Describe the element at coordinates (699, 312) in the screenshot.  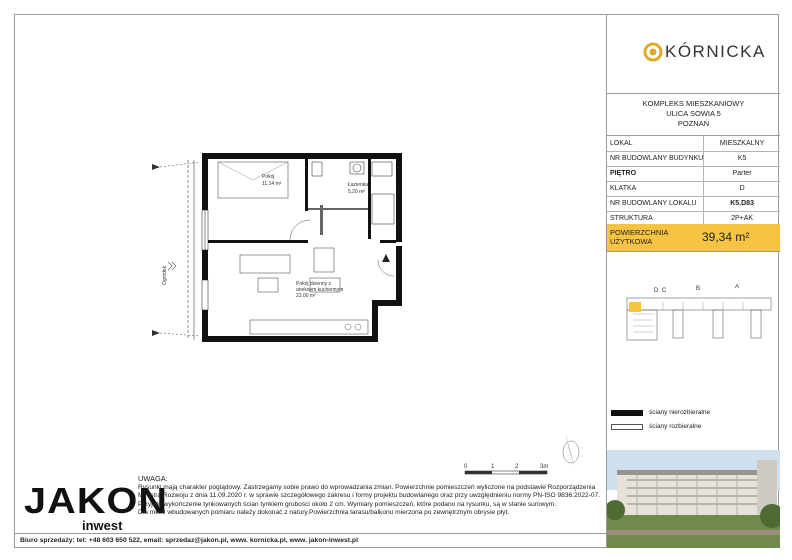
I see `key-plan: D C B A` at that location.